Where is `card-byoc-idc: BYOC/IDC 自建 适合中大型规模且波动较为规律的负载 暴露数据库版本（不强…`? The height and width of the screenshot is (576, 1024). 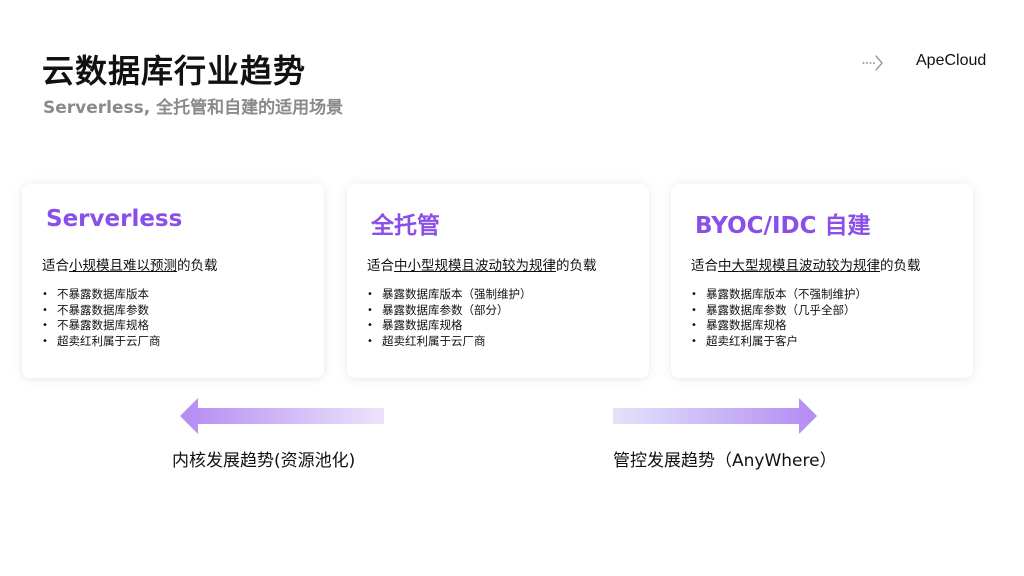 card-byoc-idc: BYOC/IDC 自建 适合中大型规模且波动较为规律的负载 暴露数据库版本（不强… is located at coordinates (822, 281).